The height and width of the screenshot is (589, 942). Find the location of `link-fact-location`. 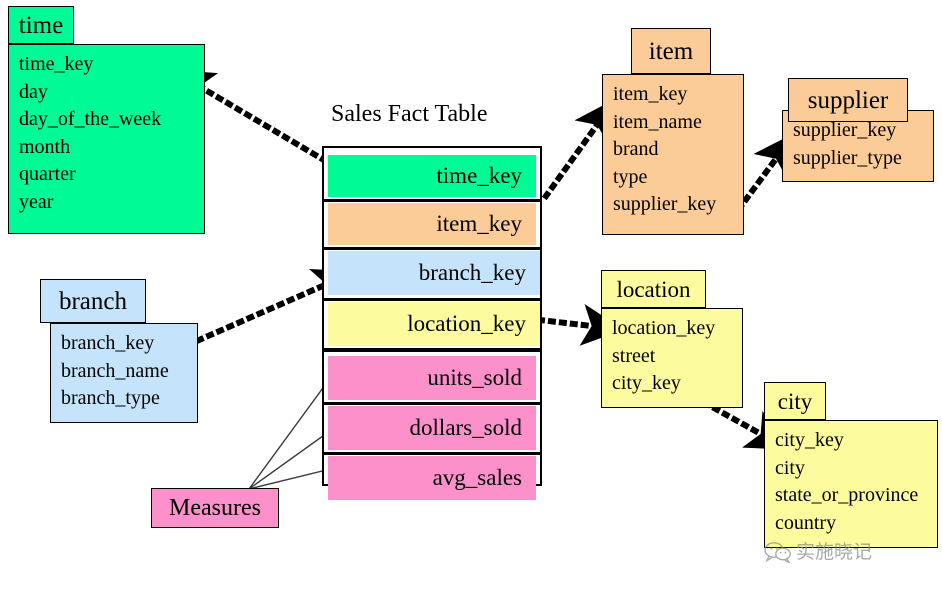

link-fact-location is located at coordinates (580, 325).